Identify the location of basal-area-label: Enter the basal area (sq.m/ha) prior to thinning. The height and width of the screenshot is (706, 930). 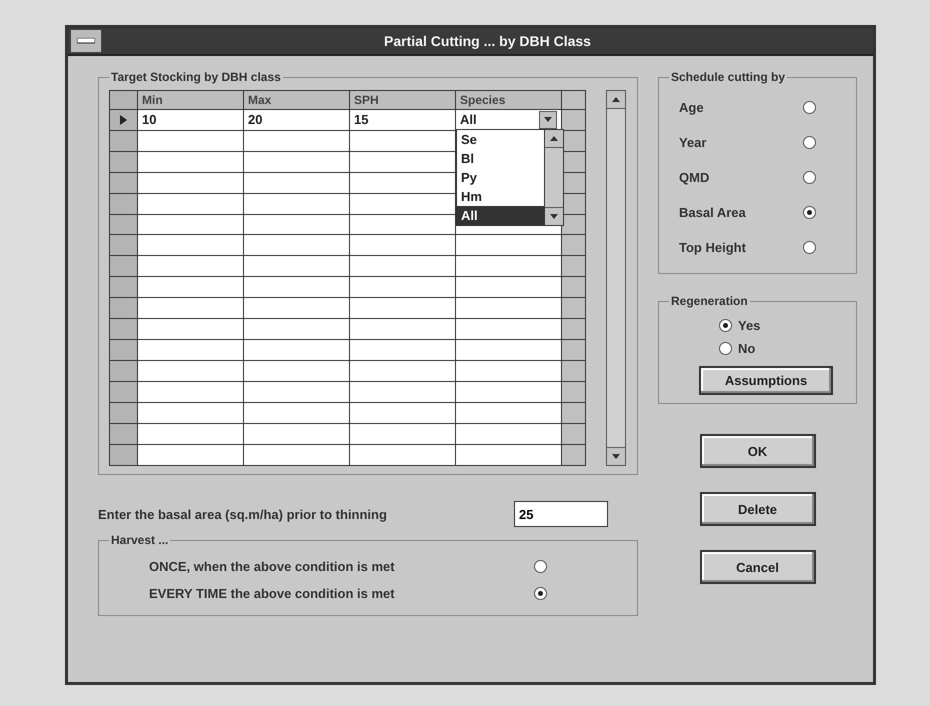
(242, 514).